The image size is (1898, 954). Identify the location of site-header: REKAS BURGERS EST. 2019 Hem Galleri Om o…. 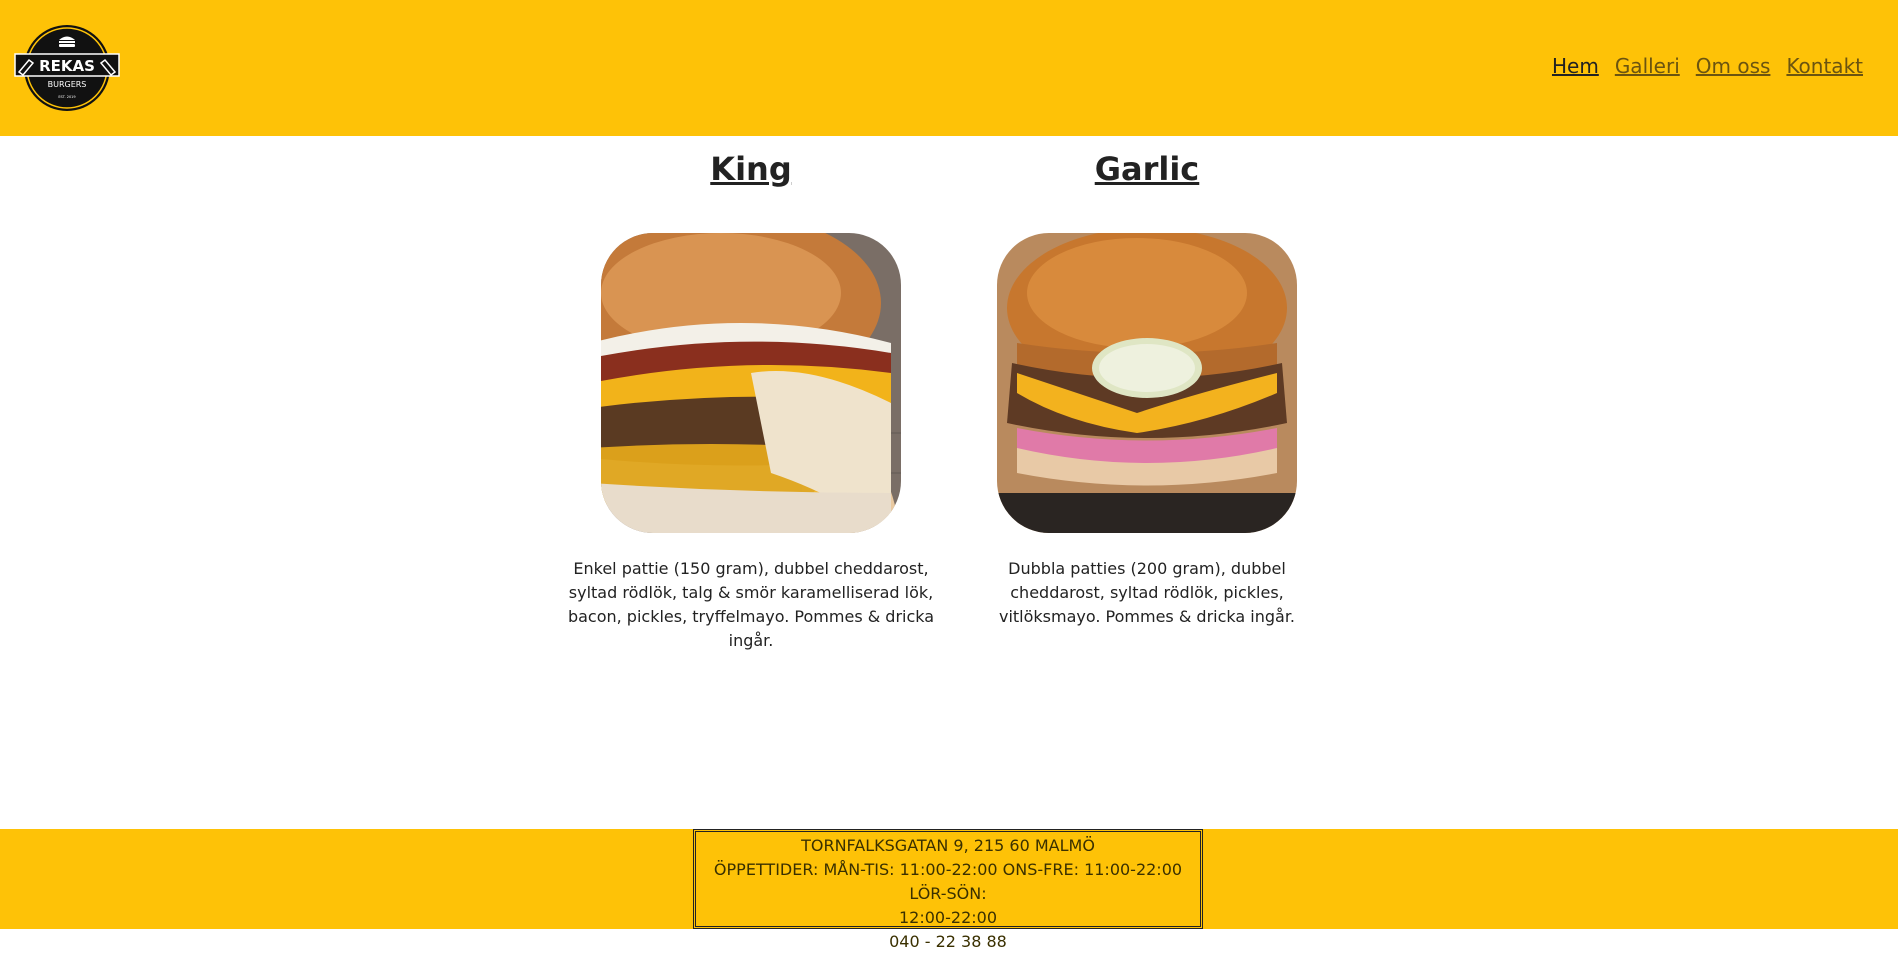
(949, 68).